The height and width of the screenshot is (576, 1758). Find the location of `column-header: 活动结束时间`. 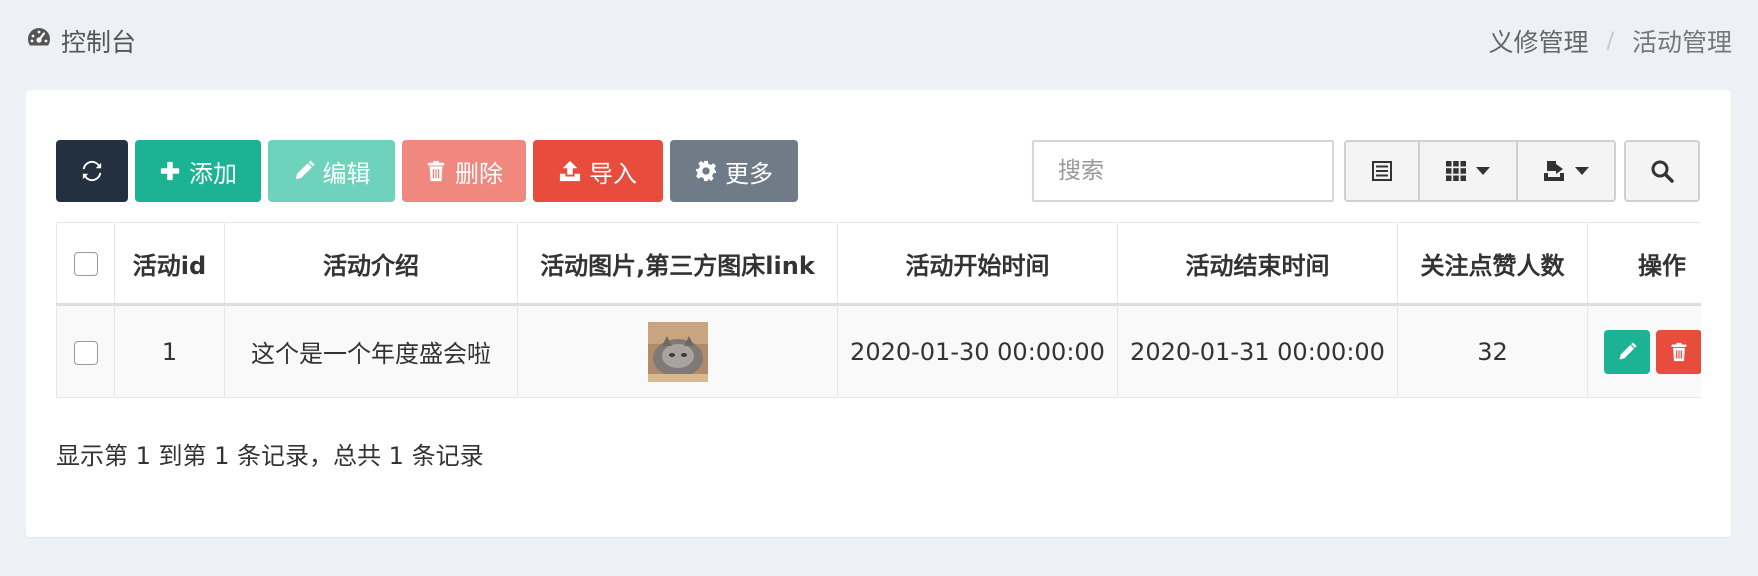

column-header: 活动结束时间 is located at coordinates (1257, 264).